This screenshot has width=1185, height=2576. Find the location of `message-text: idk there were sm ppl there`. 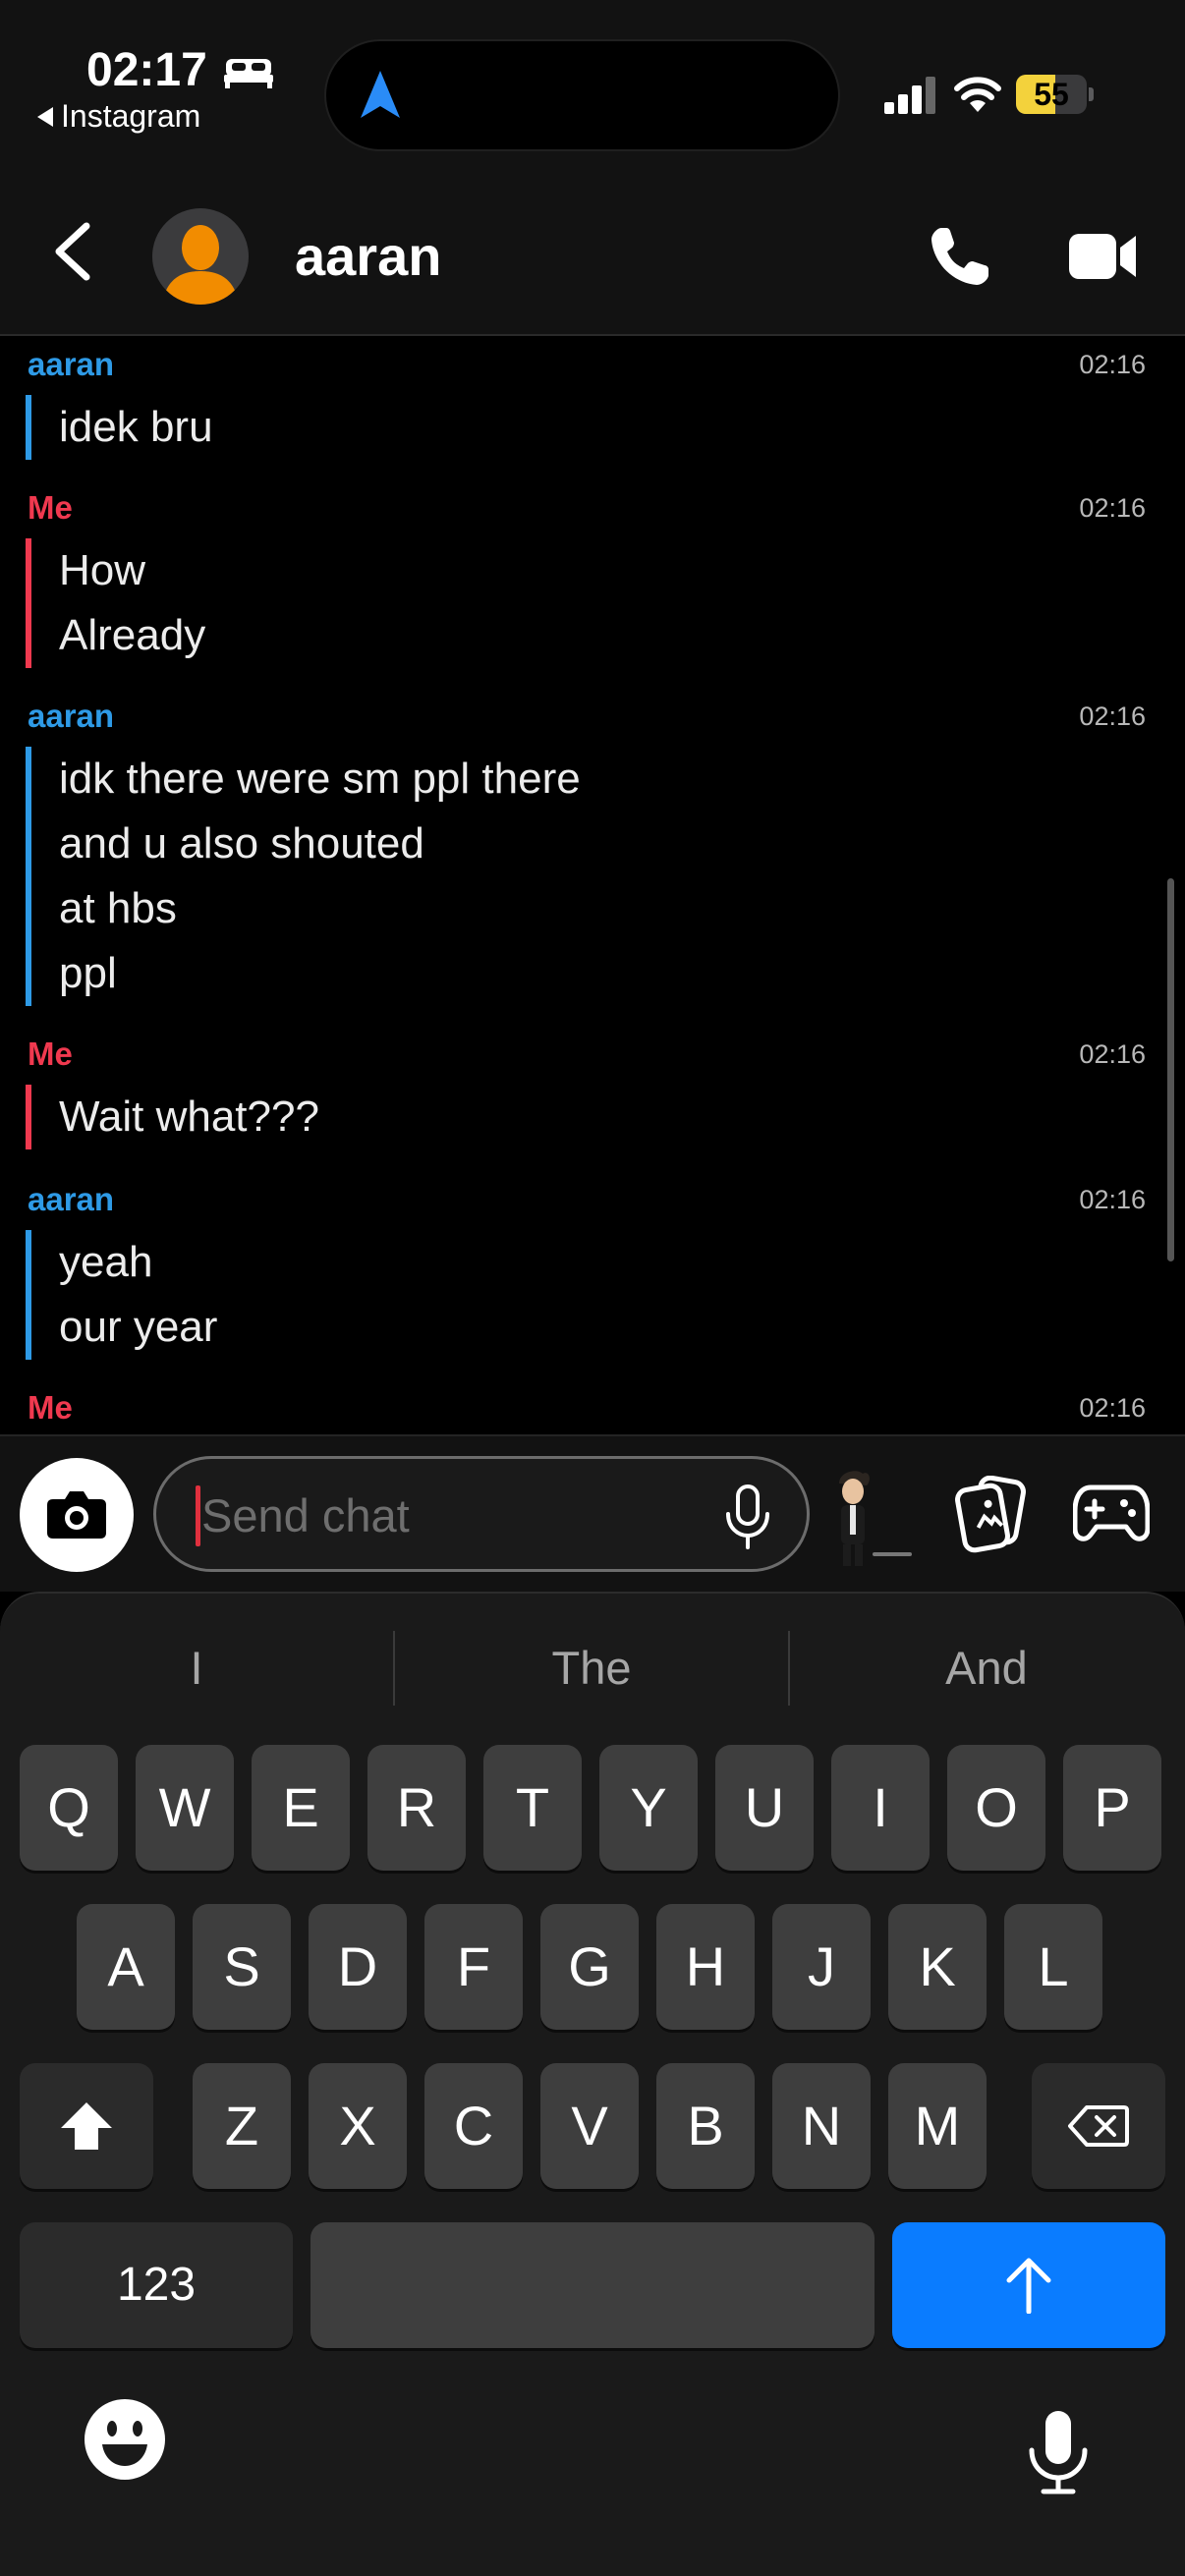

message-text: idk there were sm ppl there is located at coordinates (320, 779).